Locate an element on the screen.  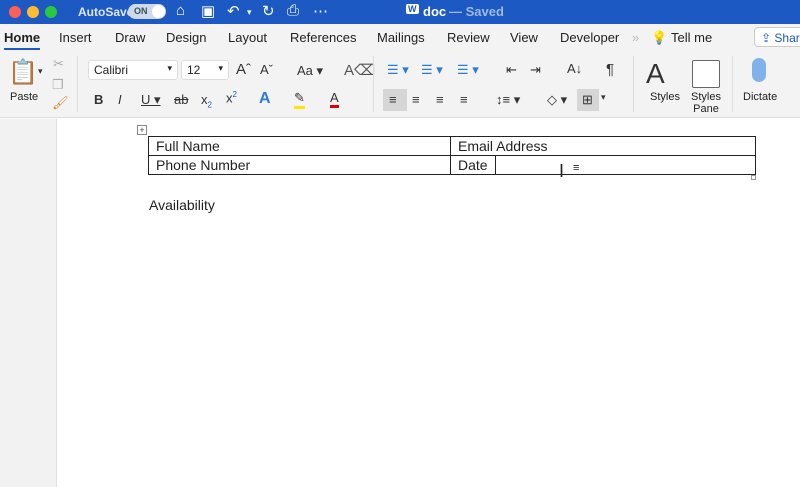
text-effects-icon: A is located at coordinates (265, 99).